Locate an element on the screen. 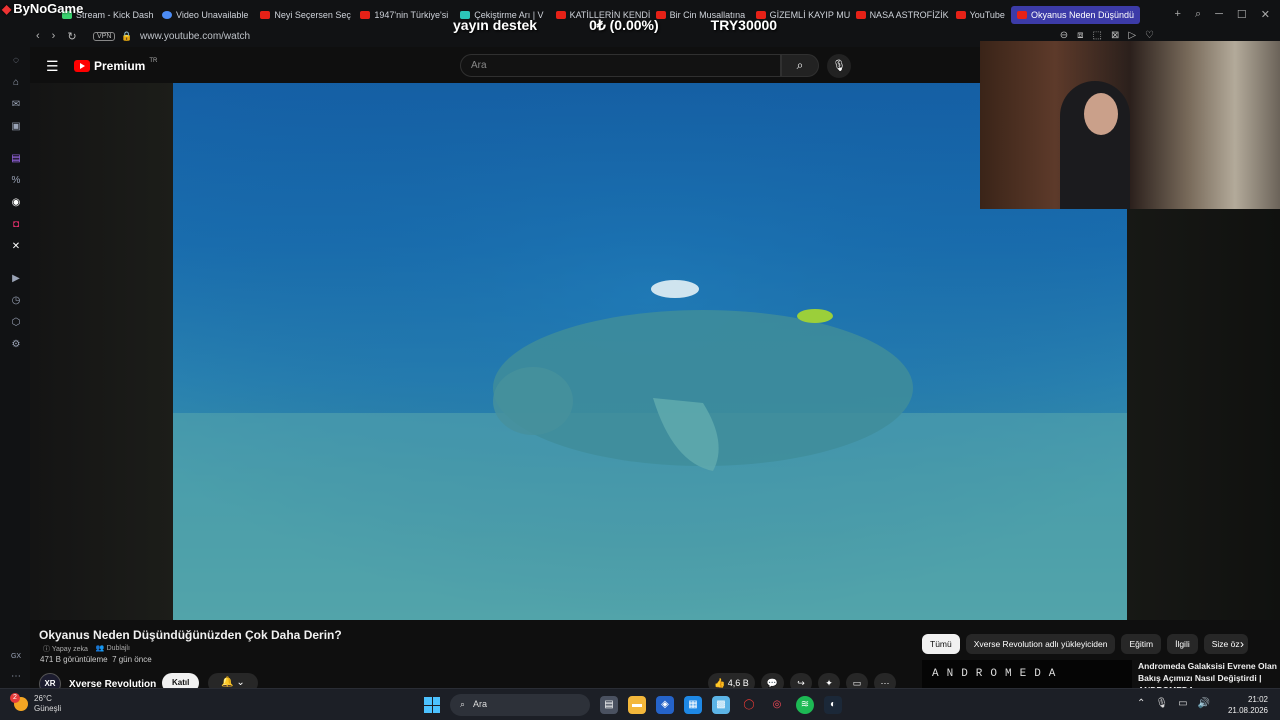  thumbs-up-icon: 👍 is located at coordinates (720, 683).